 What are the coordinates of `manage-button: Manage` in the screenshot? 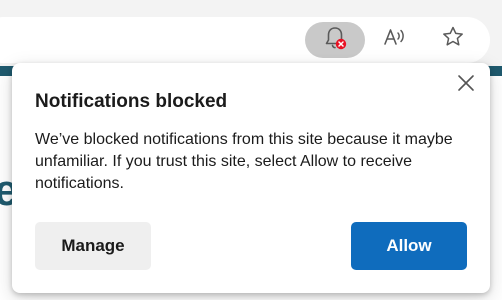 It's located at (93, 246).